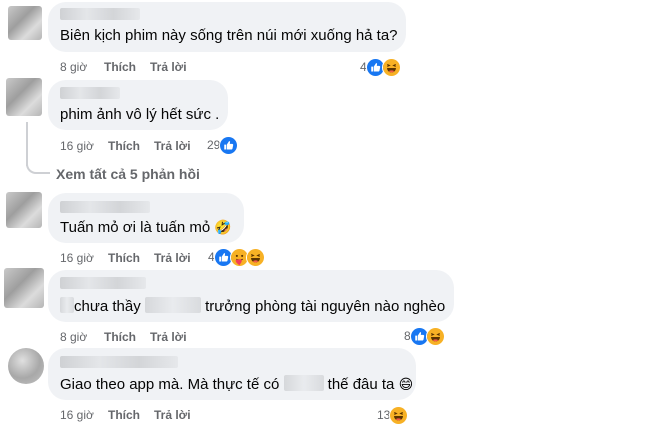 This screenshot has width=648, height=431. I want to click on view-replies-link: Xem tất cả 5 phản hồi, so click(128, 174).